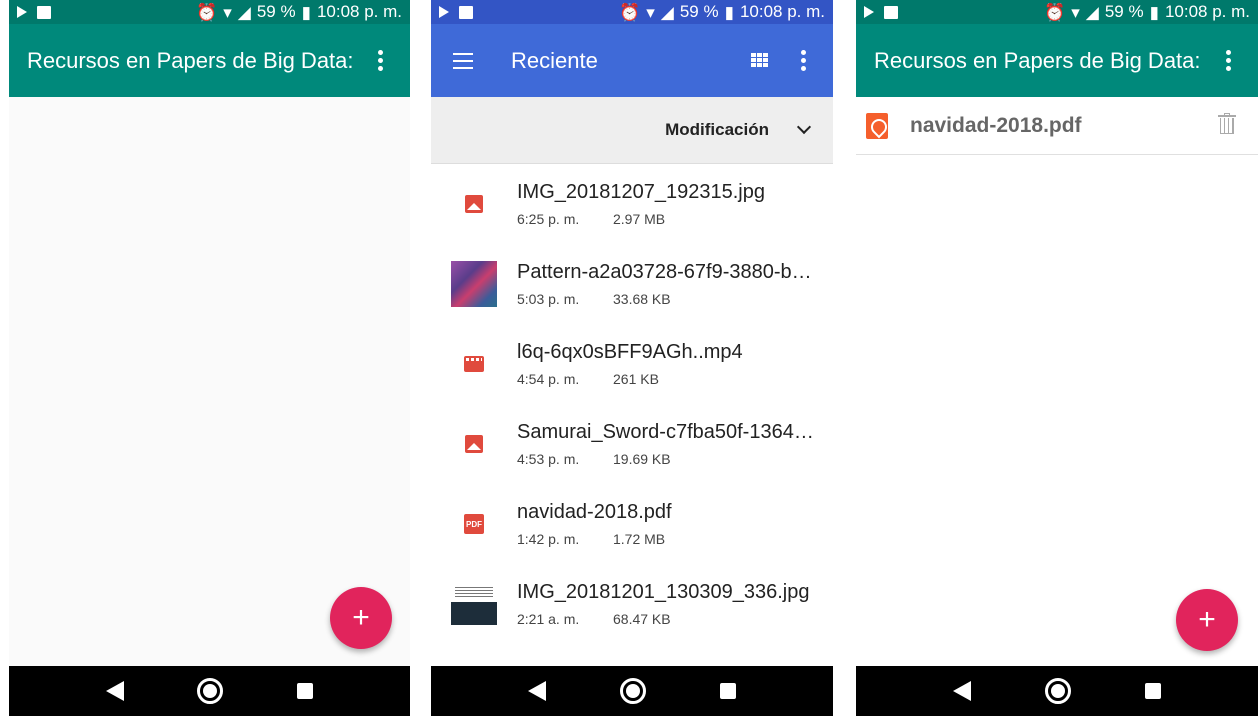 This screenshot has width=1258, height=716. Describe the element at coordinates (663, 592) in the screenshot. I see `file-name: IMG_20181201_130309_336.jpg` at that location.